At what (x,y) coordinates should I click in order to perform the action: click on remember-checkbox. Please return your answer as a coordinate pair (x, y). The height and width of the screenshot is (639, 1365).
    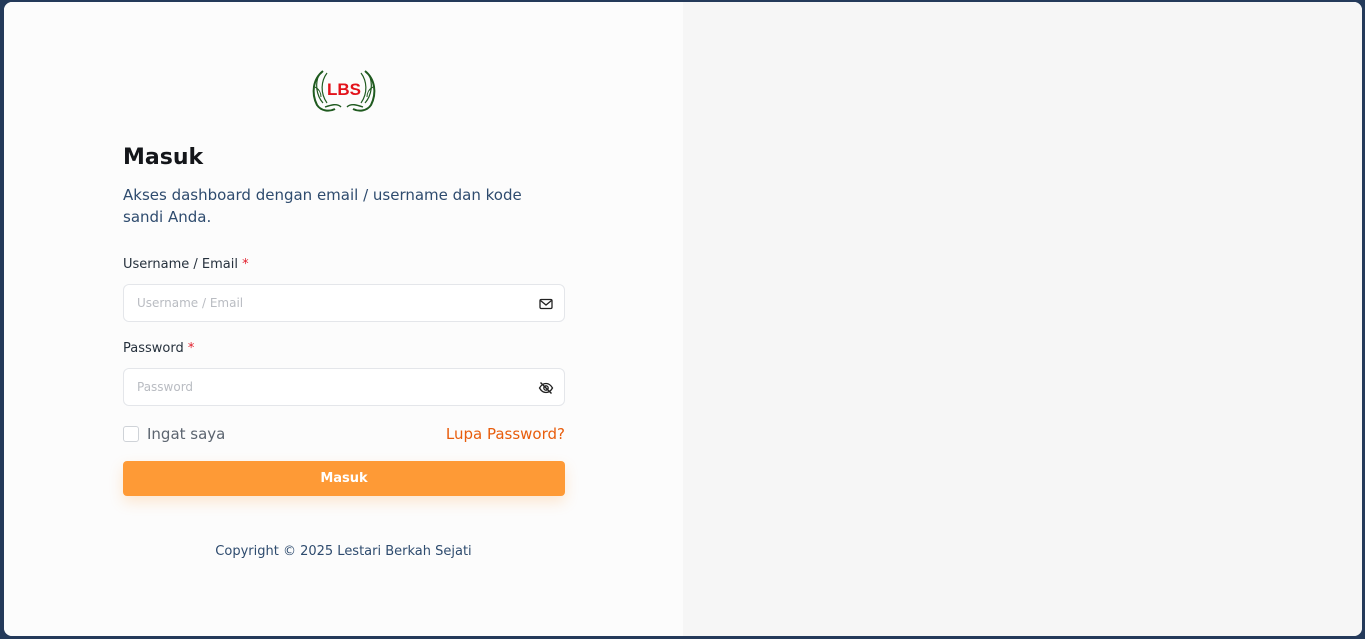
    Looking at the image, I should click on (131, 434).